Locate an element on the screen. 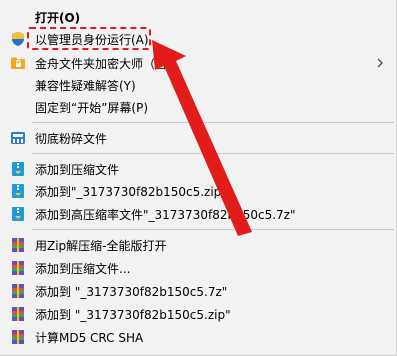 The height and width of the screenshot is (356, 397). menu-item-label: 固定到“开始”屏幕(P) is located at coordinates (92, 107).